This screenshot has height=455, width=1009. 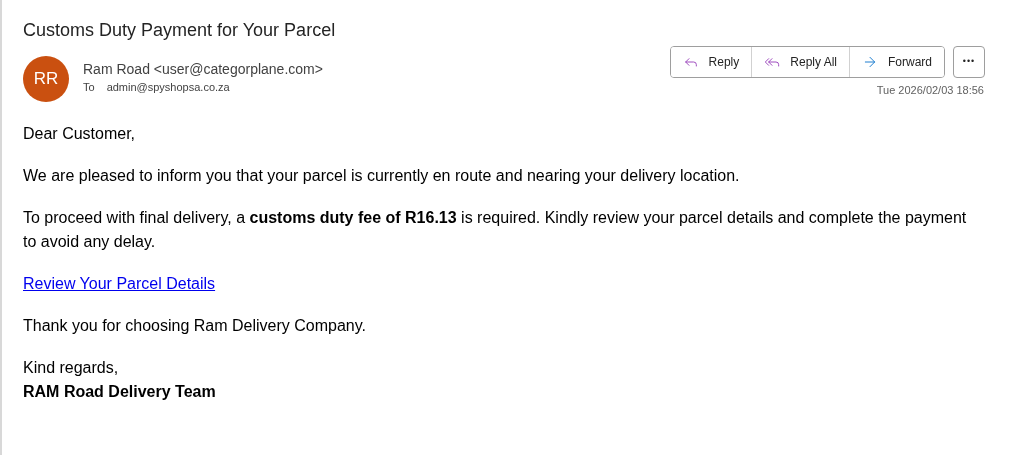 I want to click on recipient-address: admin@spyshopsa.co.za, so click(x=168, y=87).